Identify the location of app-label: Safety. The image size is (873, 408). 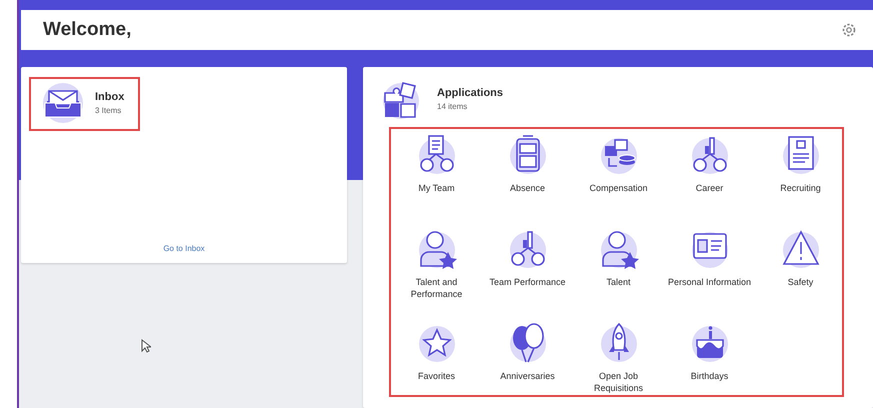
(801, 282).